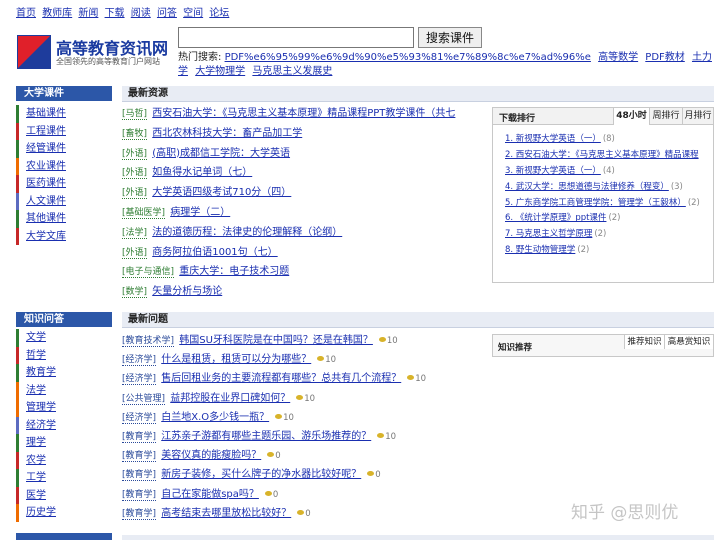 The height and width of the screenshot is (540, 720). Describe the element at coordinates (296, 37) in the screenshot. I see `search-input` at that location.